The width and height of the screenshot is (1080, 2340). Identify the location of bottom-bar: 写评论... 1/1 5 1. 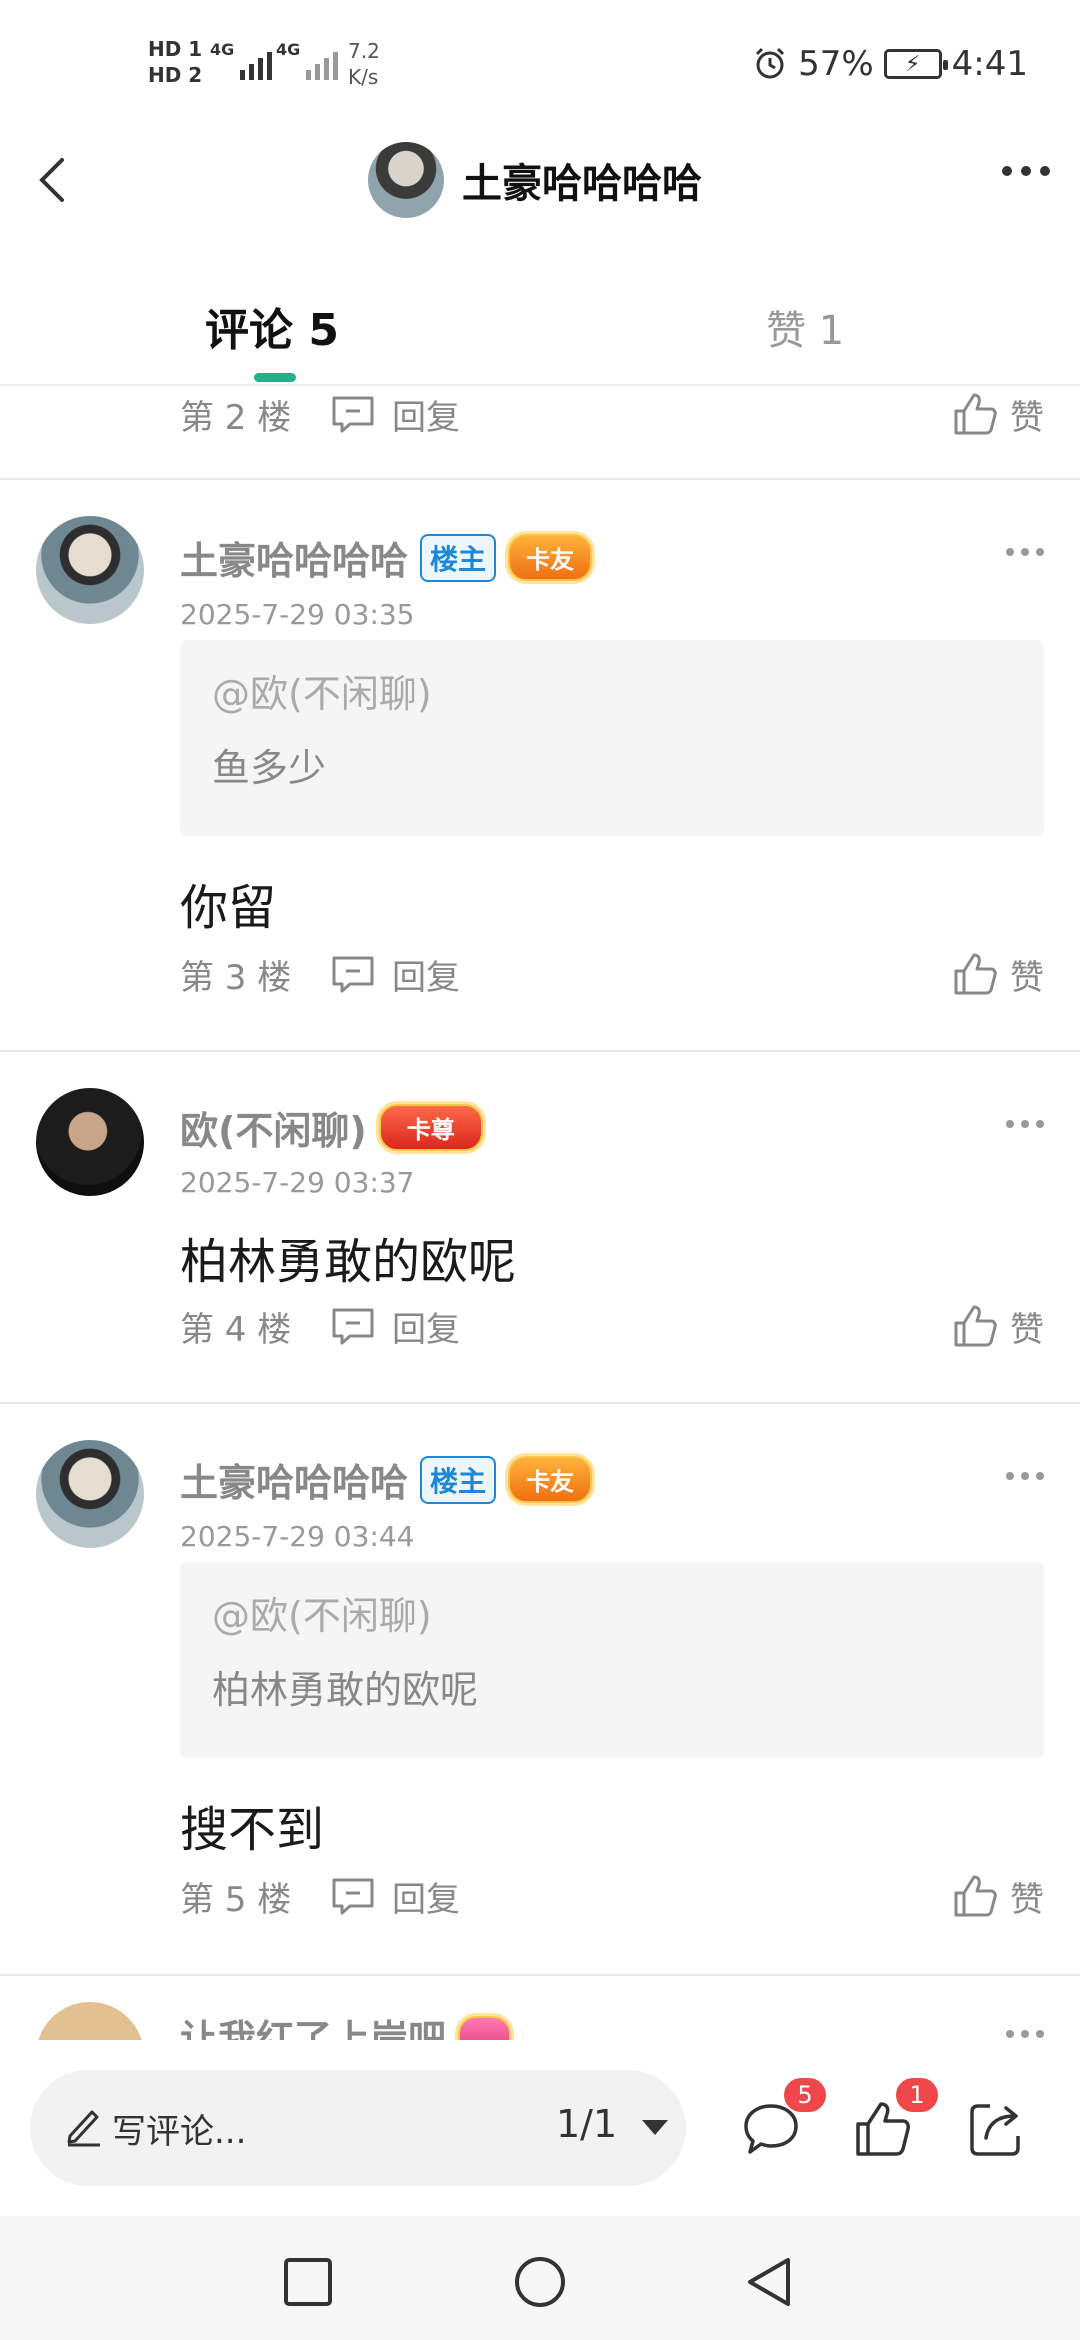
(540, 2128).